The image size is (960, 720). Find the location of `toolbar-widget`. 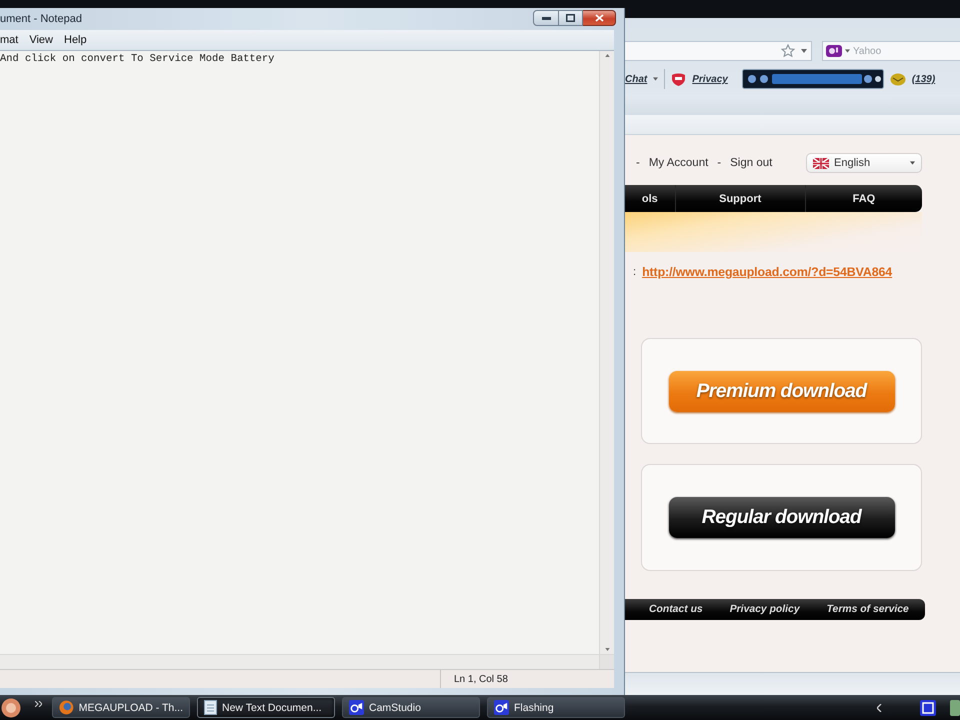

toolbar-widget is located at coordinates (813, 79).